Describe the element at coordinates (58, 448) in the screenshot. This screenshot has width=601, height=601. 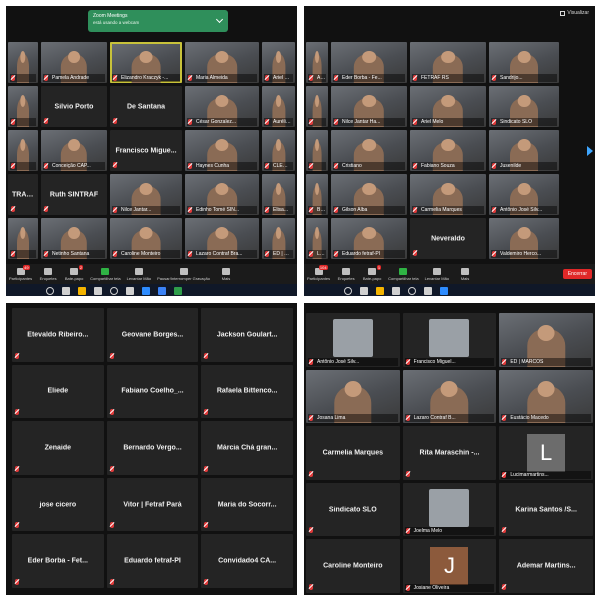
I see `participant-tile: Zenaide` at that location.